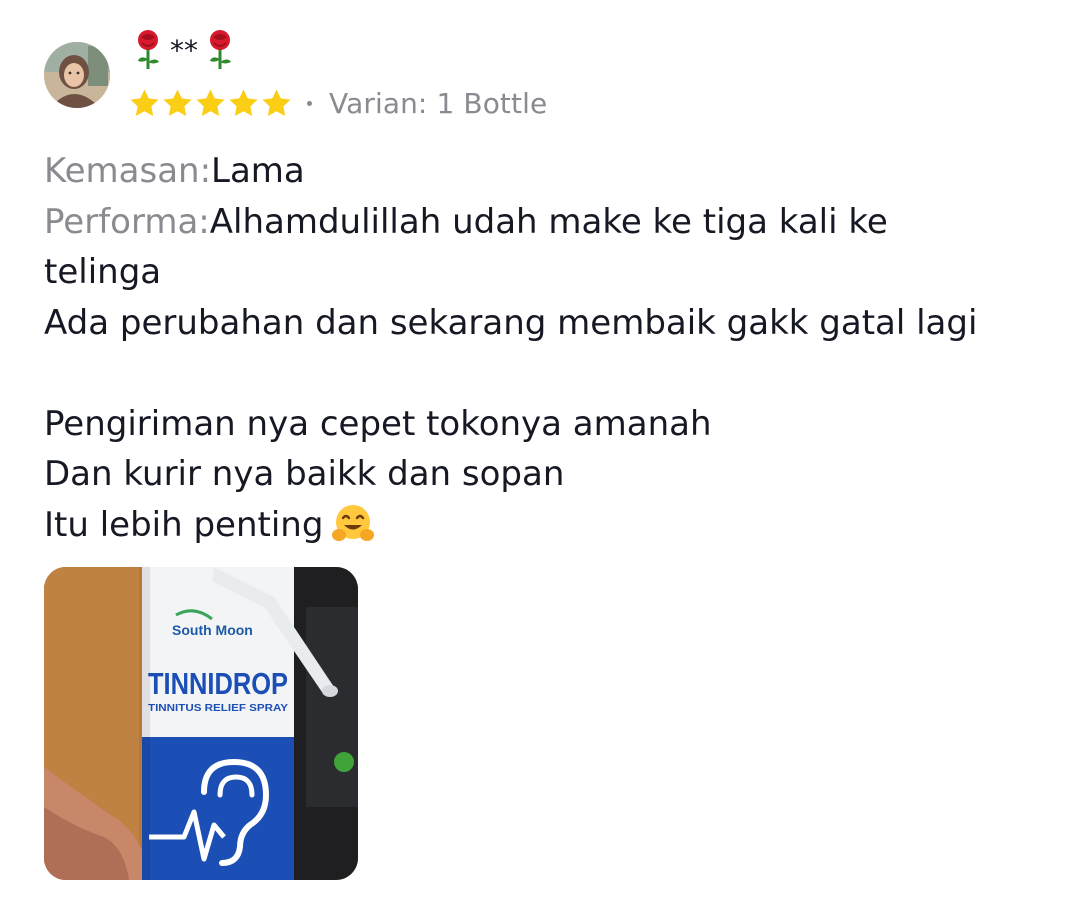 The image size is (1080, 898). What do you see at coordinates (353, 524) in the screenshot?
I see `hugging-face-emoji-icon` at bounding box center [353, 524].